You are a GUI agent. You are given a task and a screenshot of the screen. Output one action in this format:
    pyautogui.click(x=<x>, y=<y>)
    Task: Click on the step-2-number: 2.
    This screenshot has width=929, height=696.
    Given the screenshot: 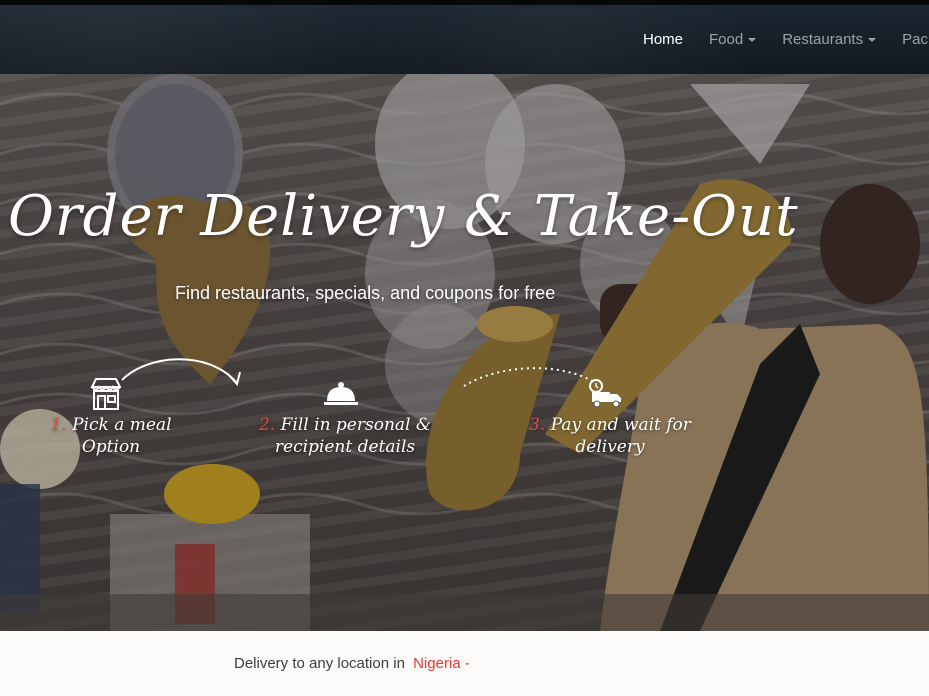 What is the action you would take?
    pyautogui.click(x=267, y=425)
    